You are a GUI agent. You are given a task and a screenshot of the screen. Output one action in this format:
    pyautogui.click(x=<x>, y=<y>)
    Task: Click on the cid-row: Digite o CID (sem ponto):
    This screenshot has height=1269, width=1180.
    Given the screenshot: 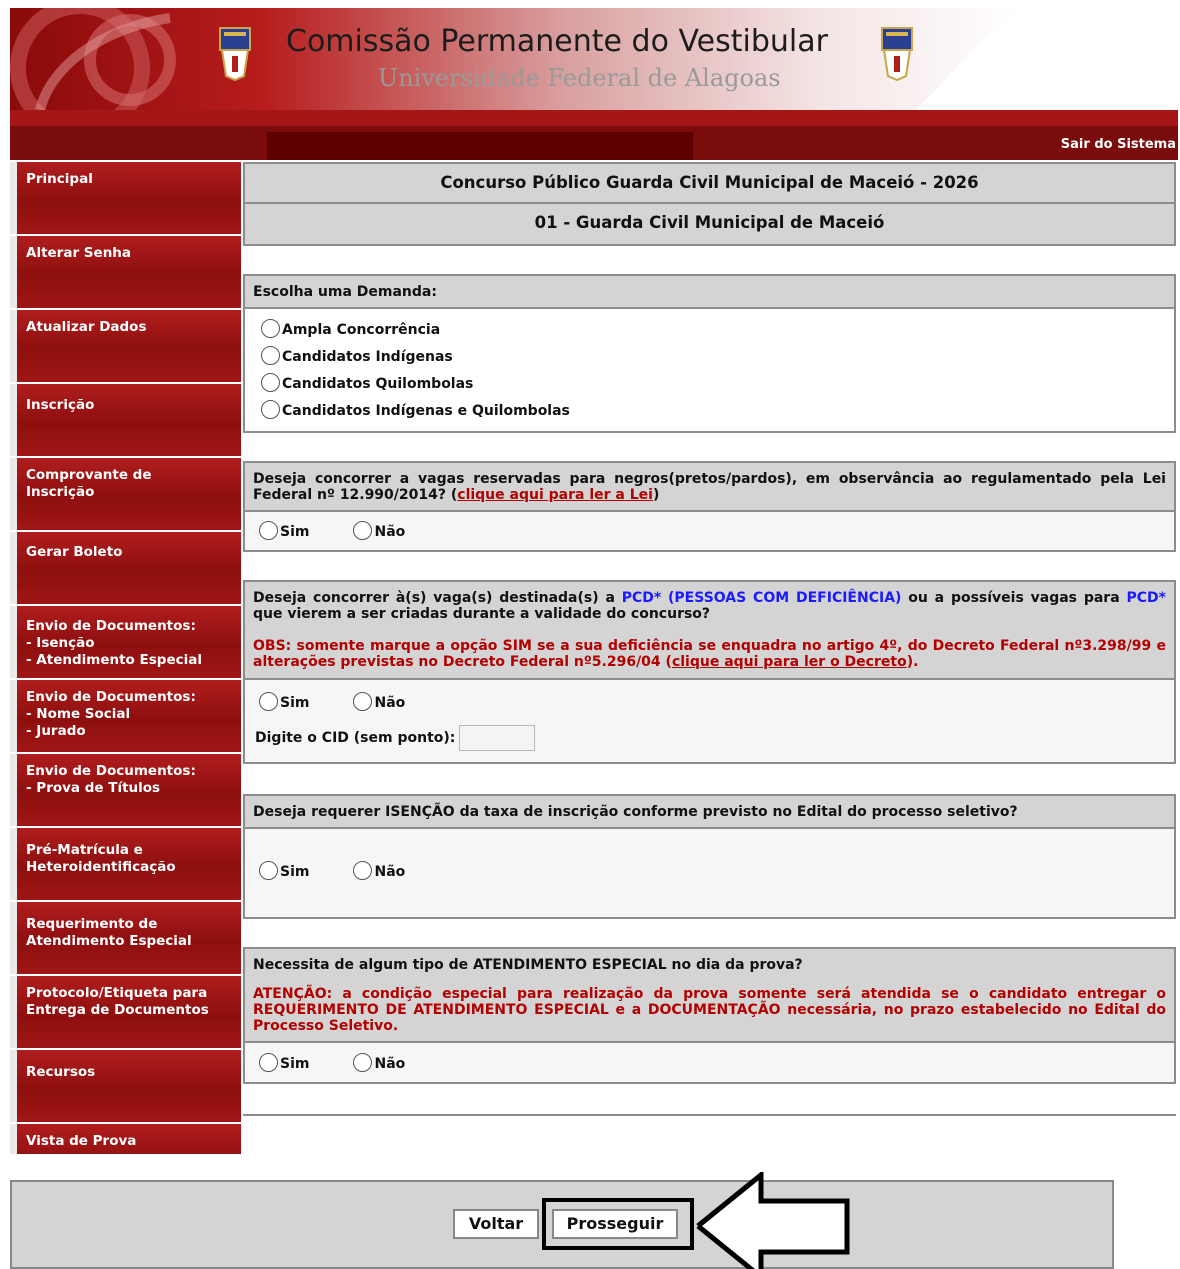 What is the action you would take?
    pyautogui.click(x=709, y=738)
    